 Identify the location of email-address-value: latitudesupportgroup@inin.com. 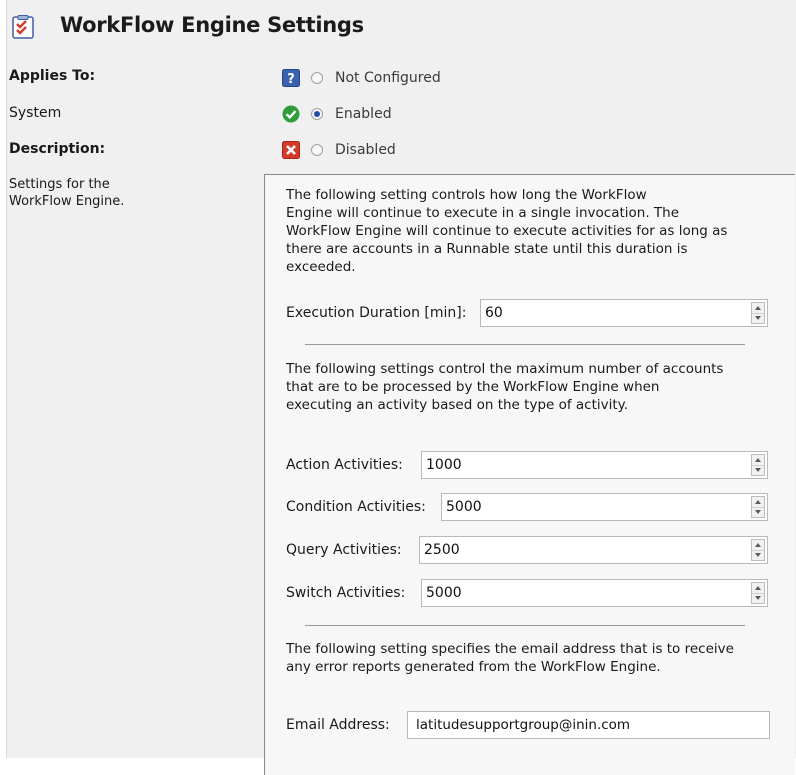
(523, 725).